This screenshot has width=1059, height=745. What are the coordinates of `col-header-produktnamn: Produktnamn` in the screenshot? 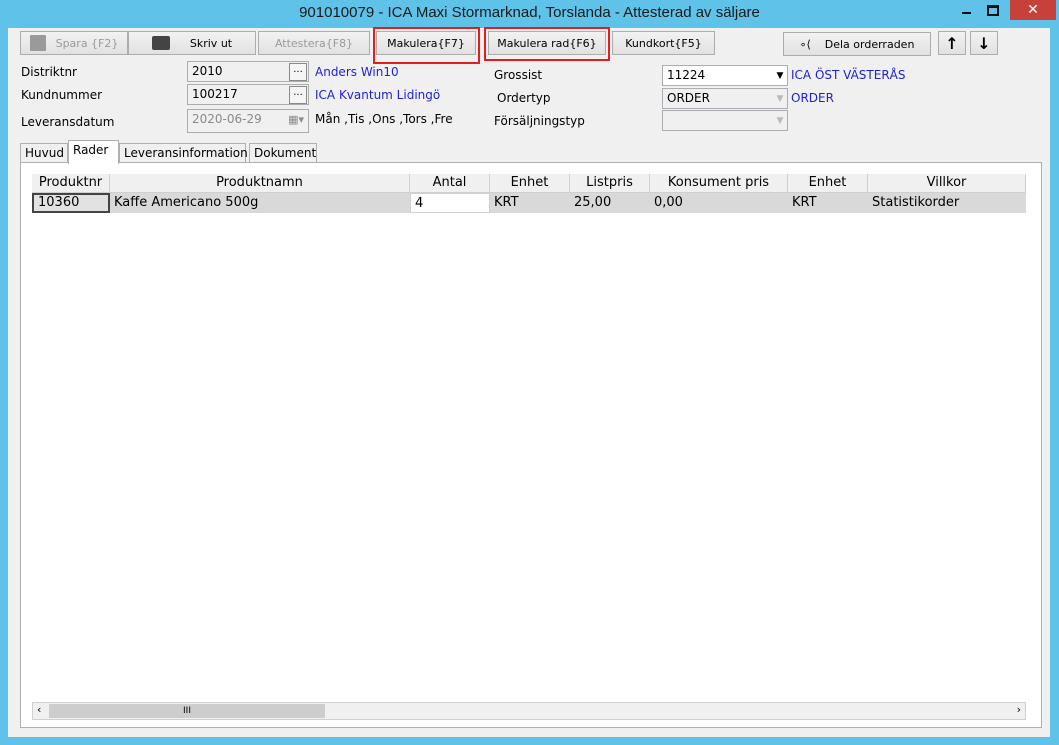 It's located at (260, 183).